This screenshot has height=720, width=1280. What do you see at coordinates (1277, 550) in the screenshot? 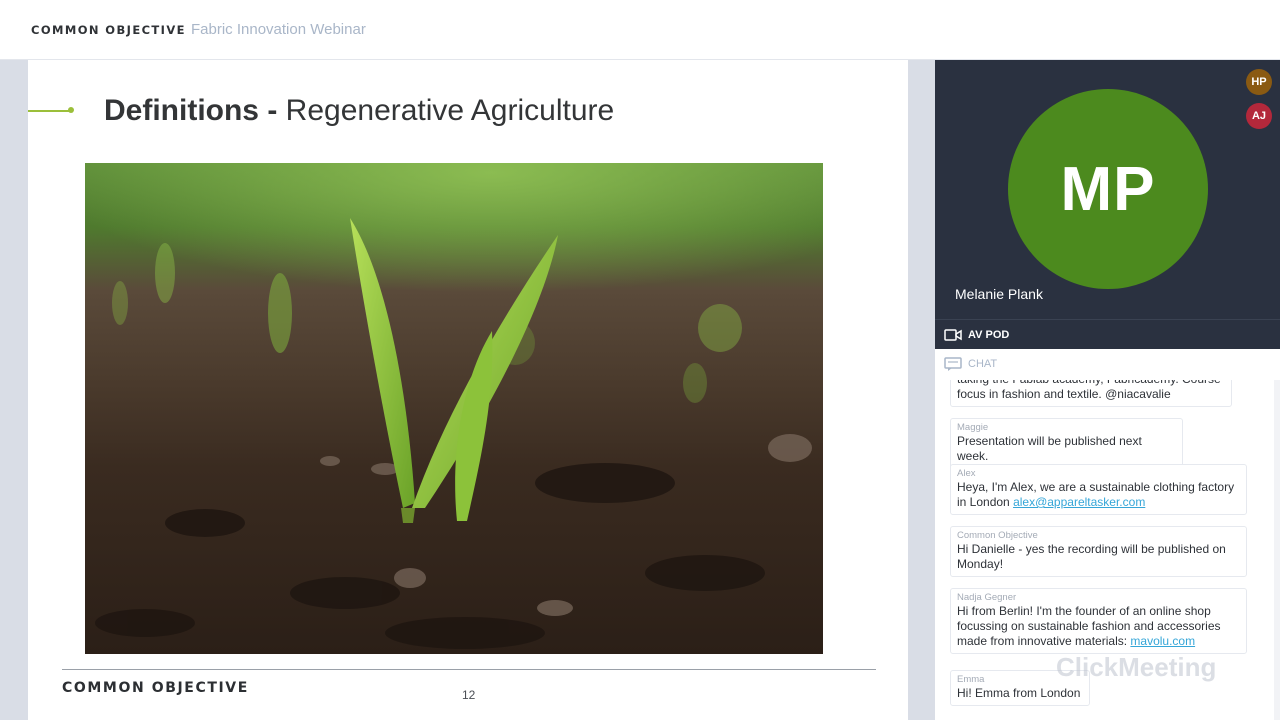
I see `chat-scrollbar` at bounding box center [1277, 550].